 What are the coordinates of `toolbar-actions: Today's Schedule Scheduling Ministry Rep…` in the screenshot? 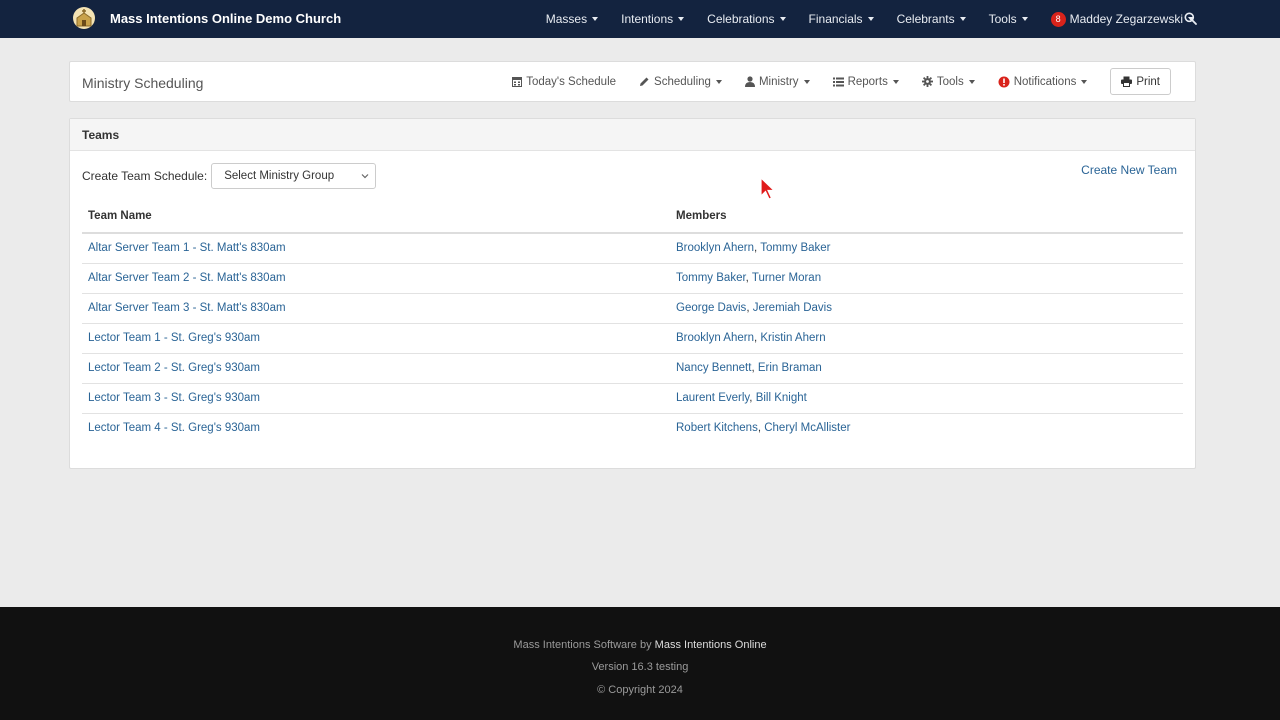 It's located at (830, 81).